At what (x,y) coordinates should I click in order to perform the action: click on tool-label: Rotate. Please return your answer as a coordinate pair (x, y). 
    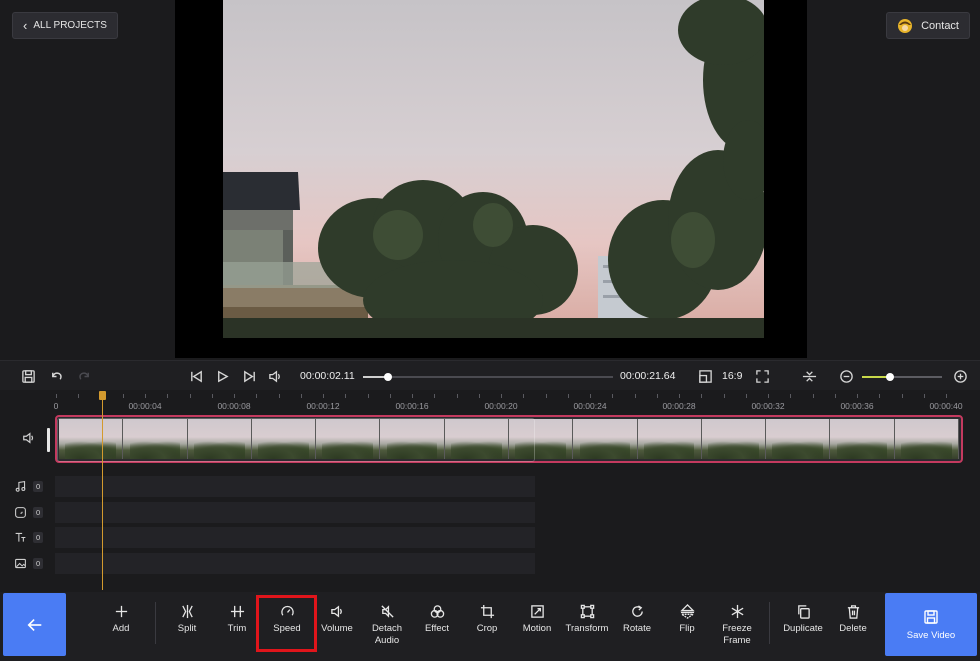
    Looking at the image, I should click on (637, 628).